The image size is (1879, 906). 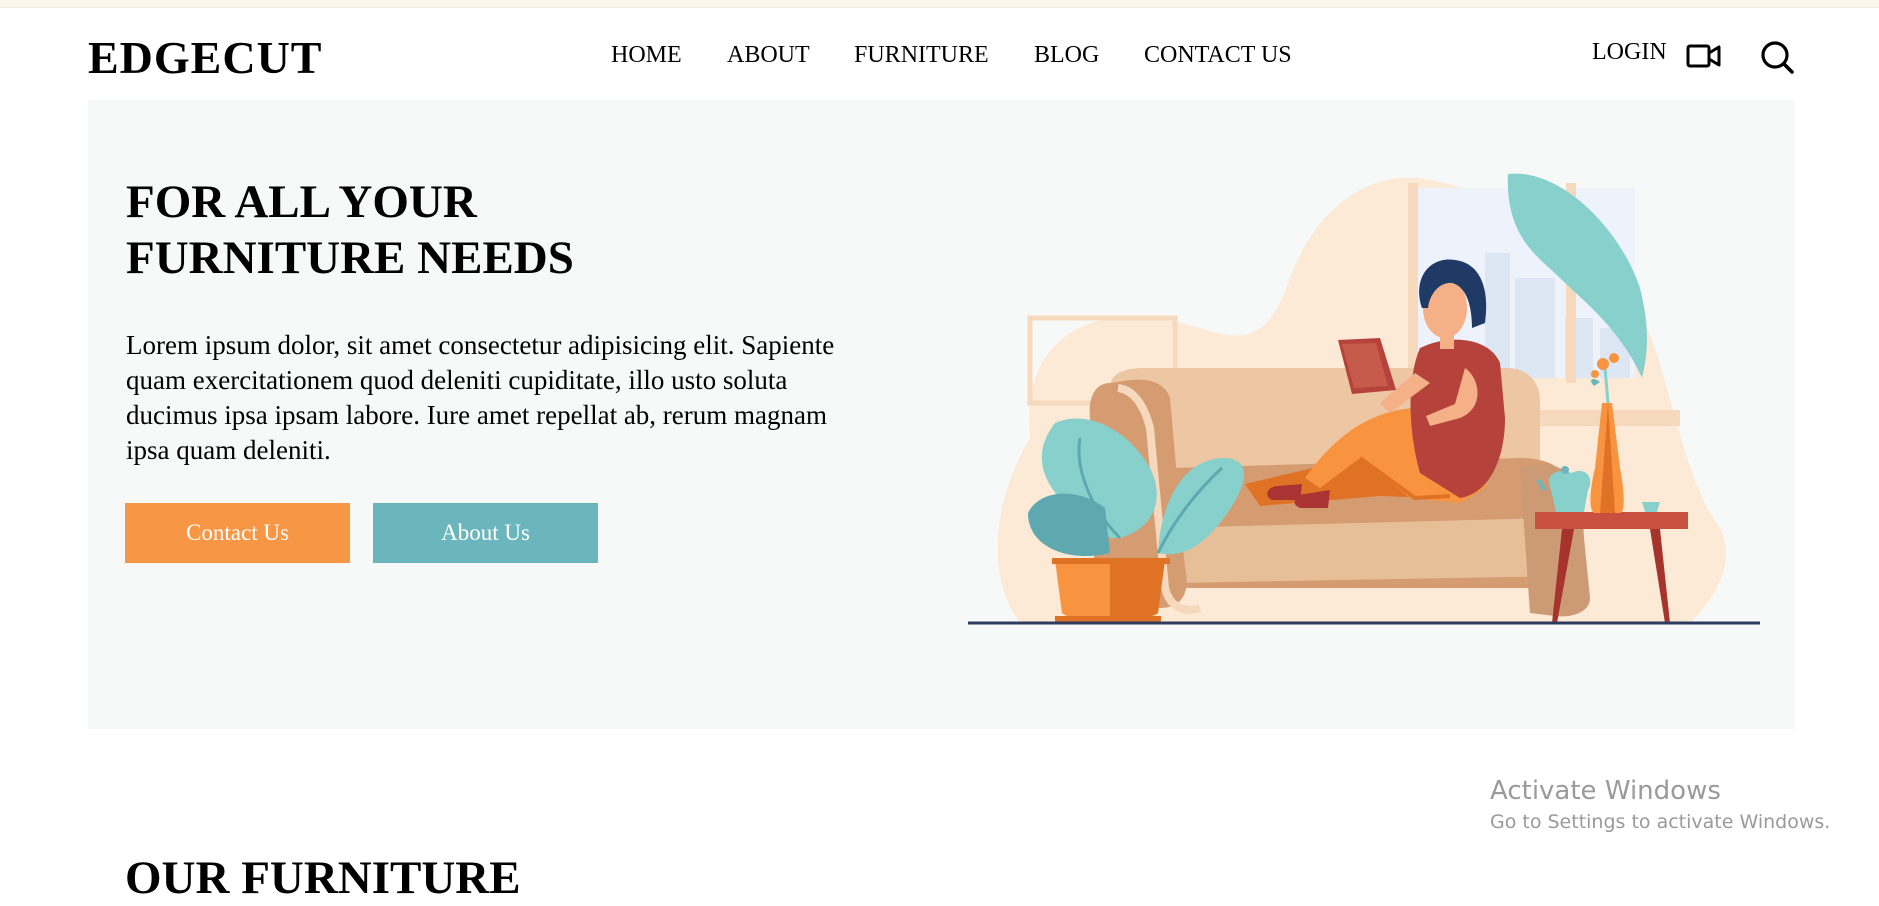 I want to click on hero-title: FOR ALL YOUR FURNITURE NEEDS, so click(x=446, y=230).